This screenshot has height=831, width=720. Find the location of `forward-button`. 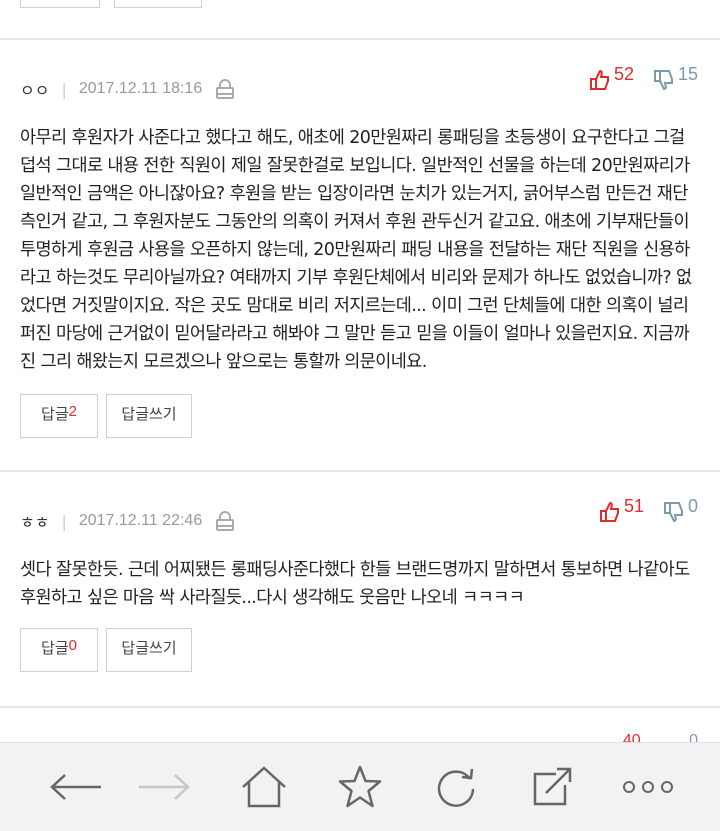

forward-button is located at coordinates (164, 787).